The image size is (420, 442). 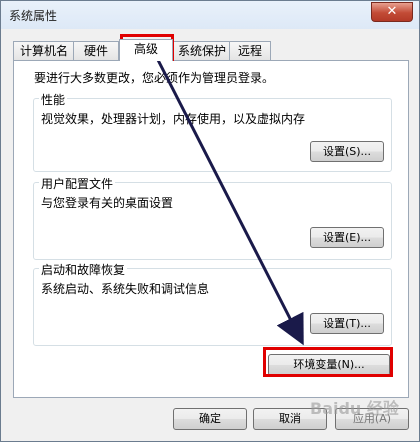 What do you see at coordinates (146, 50) in the screenshot?
I see `tab-advanced: 高级` at bounding box center [146, 50].